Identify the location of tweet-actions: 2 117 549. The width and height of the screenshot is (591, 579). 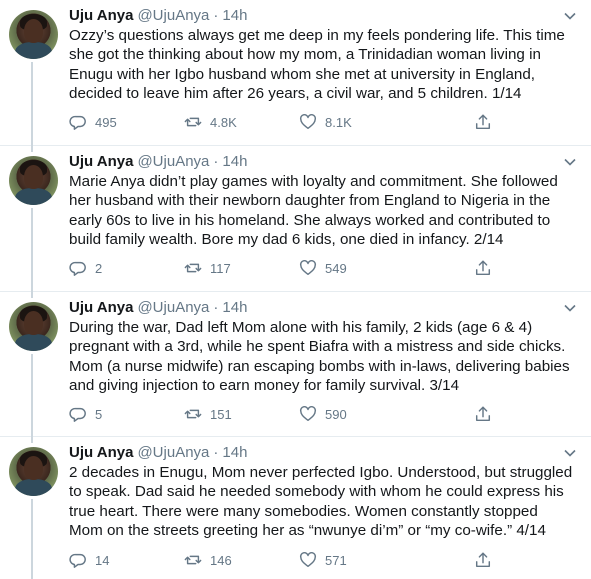
(294, 268).